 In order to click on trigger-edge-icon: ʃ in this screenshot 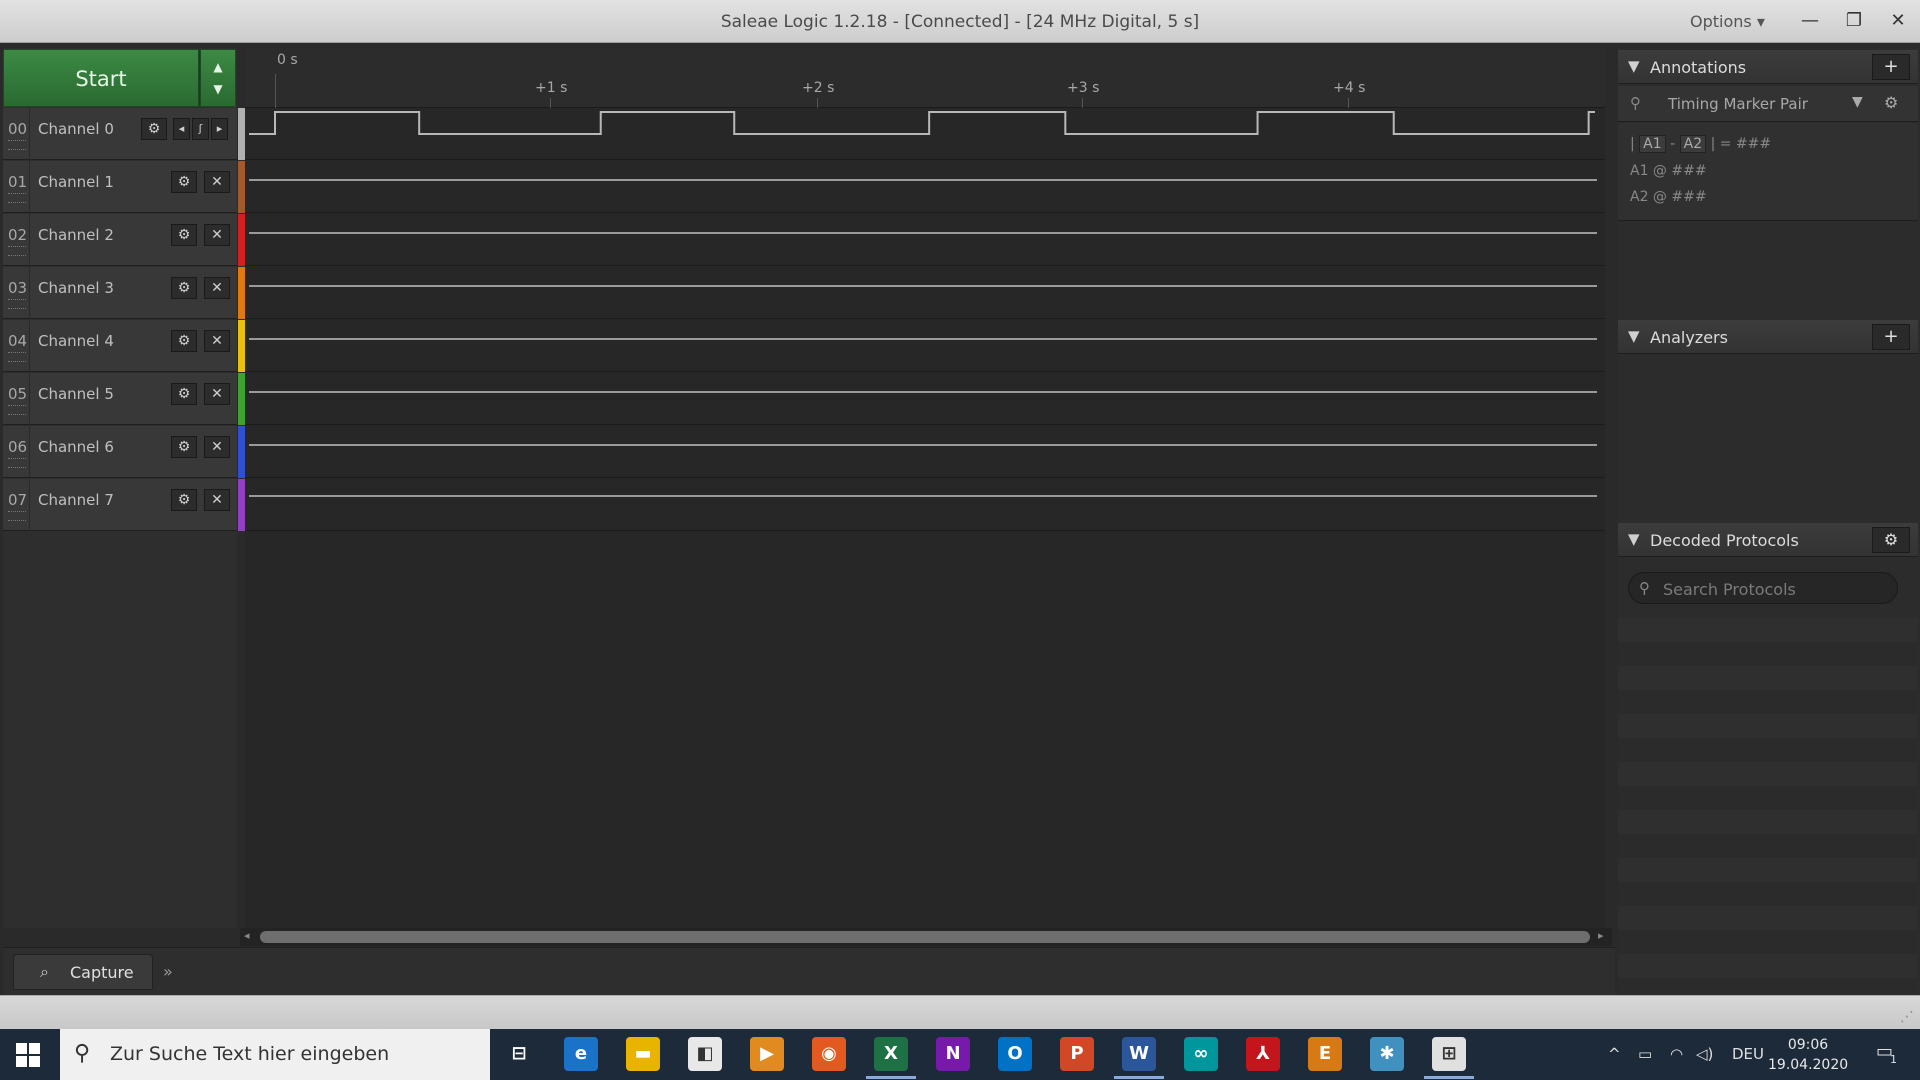, I will do `click(200, 129)`.